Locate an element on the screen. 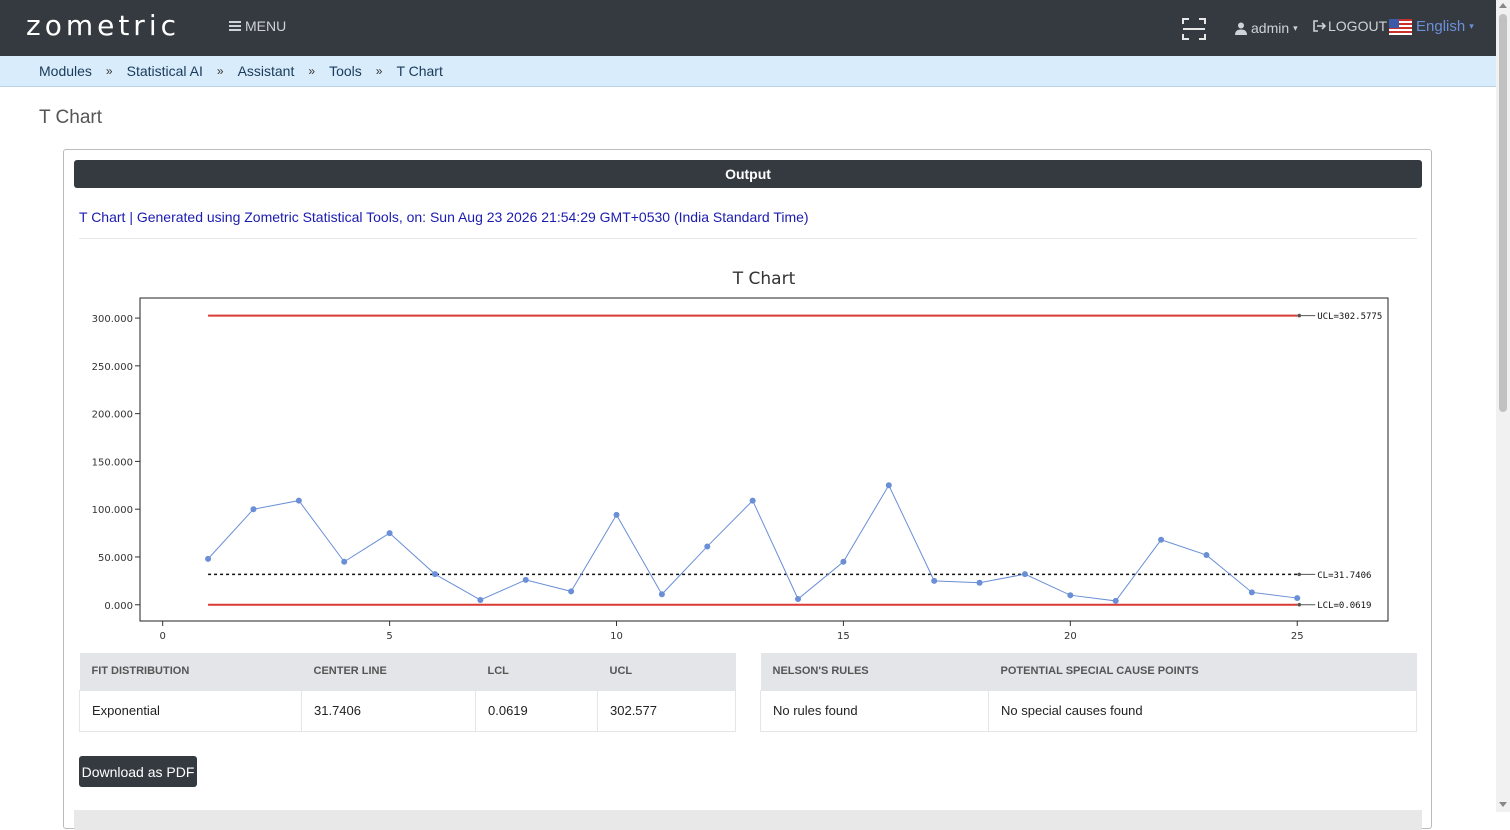 Image resolution: width=1510 pixels, height=830 pixels. col-special-cause-points: POTENTIAL SPECIAL CAUSE POINTS is located at coordinates (1202, 671).